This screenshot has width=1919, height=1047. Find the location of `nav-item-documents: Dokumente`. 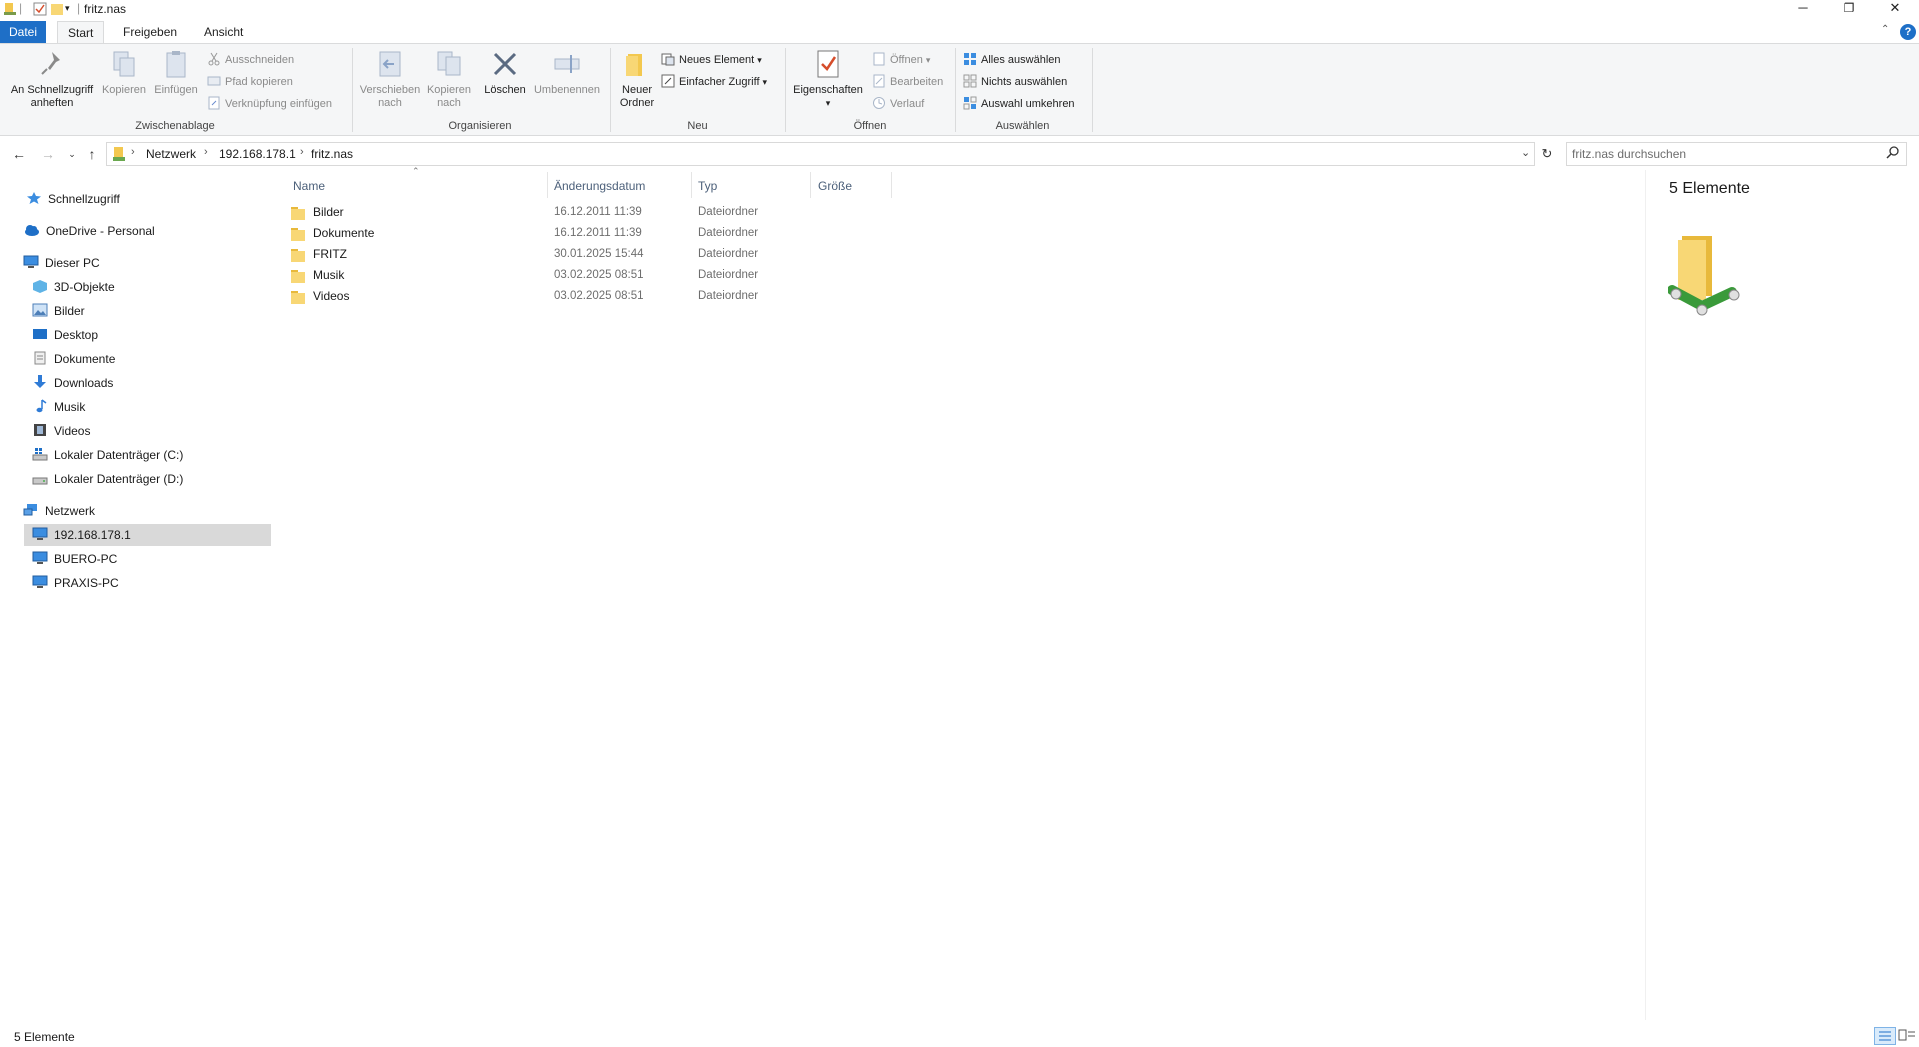

nav-item-documents: Dokumente is located at coordinates (73, 359).